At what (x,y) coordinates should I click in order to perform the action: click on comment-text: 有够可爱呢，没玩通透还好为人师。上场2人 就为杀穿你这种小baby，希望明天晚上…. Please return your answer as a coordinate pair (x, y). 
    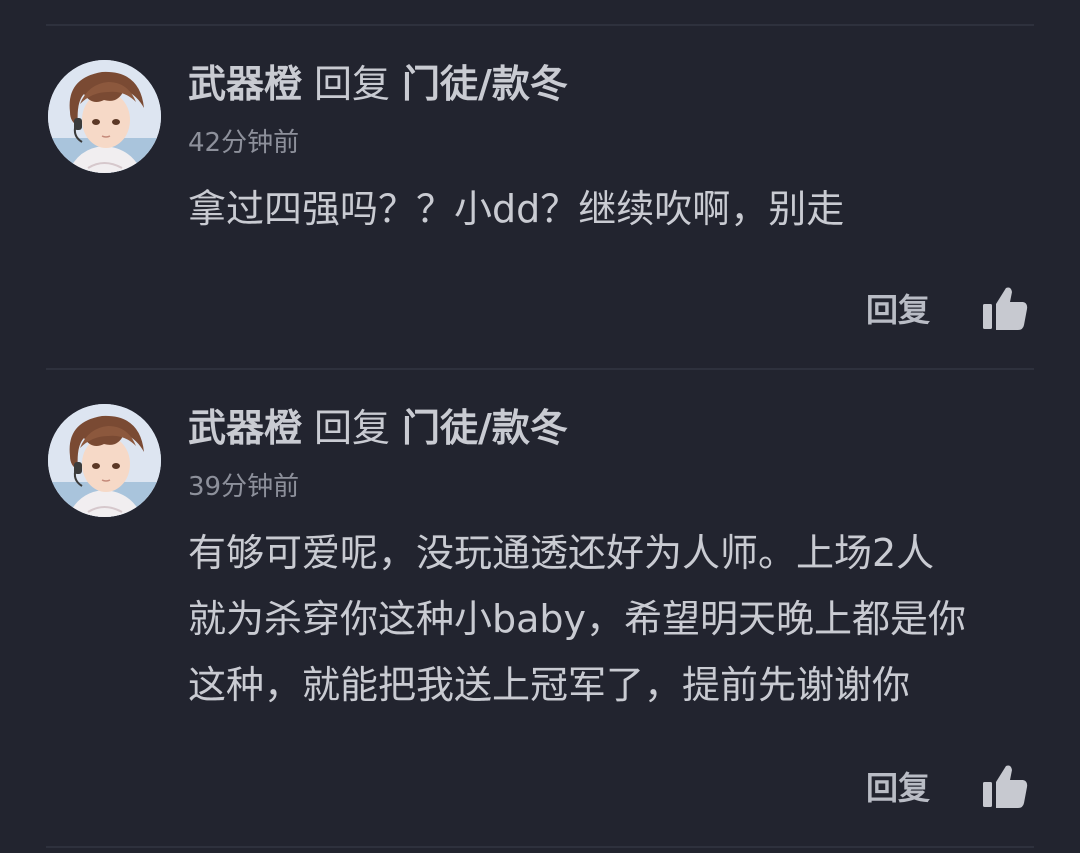
    Looking at the image, I should click on (577, 619).